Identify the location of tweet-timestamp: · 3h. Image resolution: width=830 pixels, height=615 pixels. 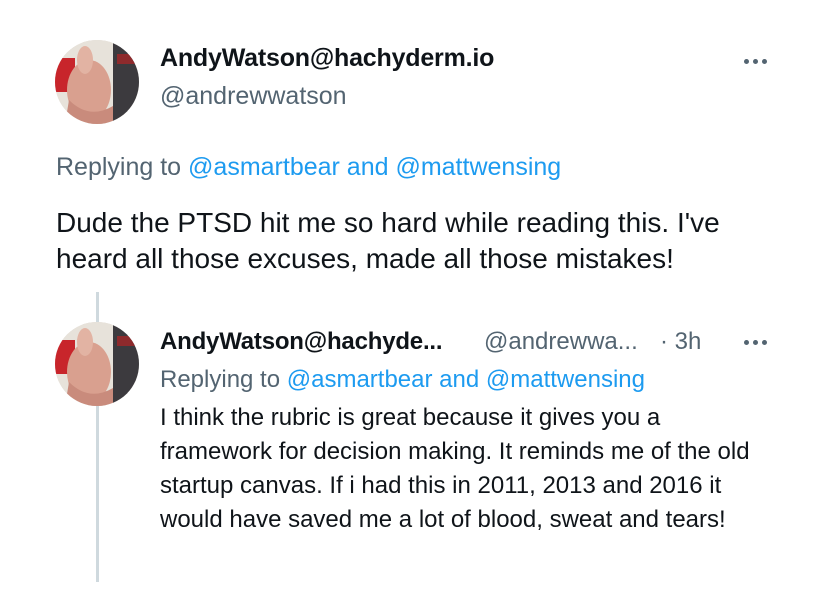
(680, 342).